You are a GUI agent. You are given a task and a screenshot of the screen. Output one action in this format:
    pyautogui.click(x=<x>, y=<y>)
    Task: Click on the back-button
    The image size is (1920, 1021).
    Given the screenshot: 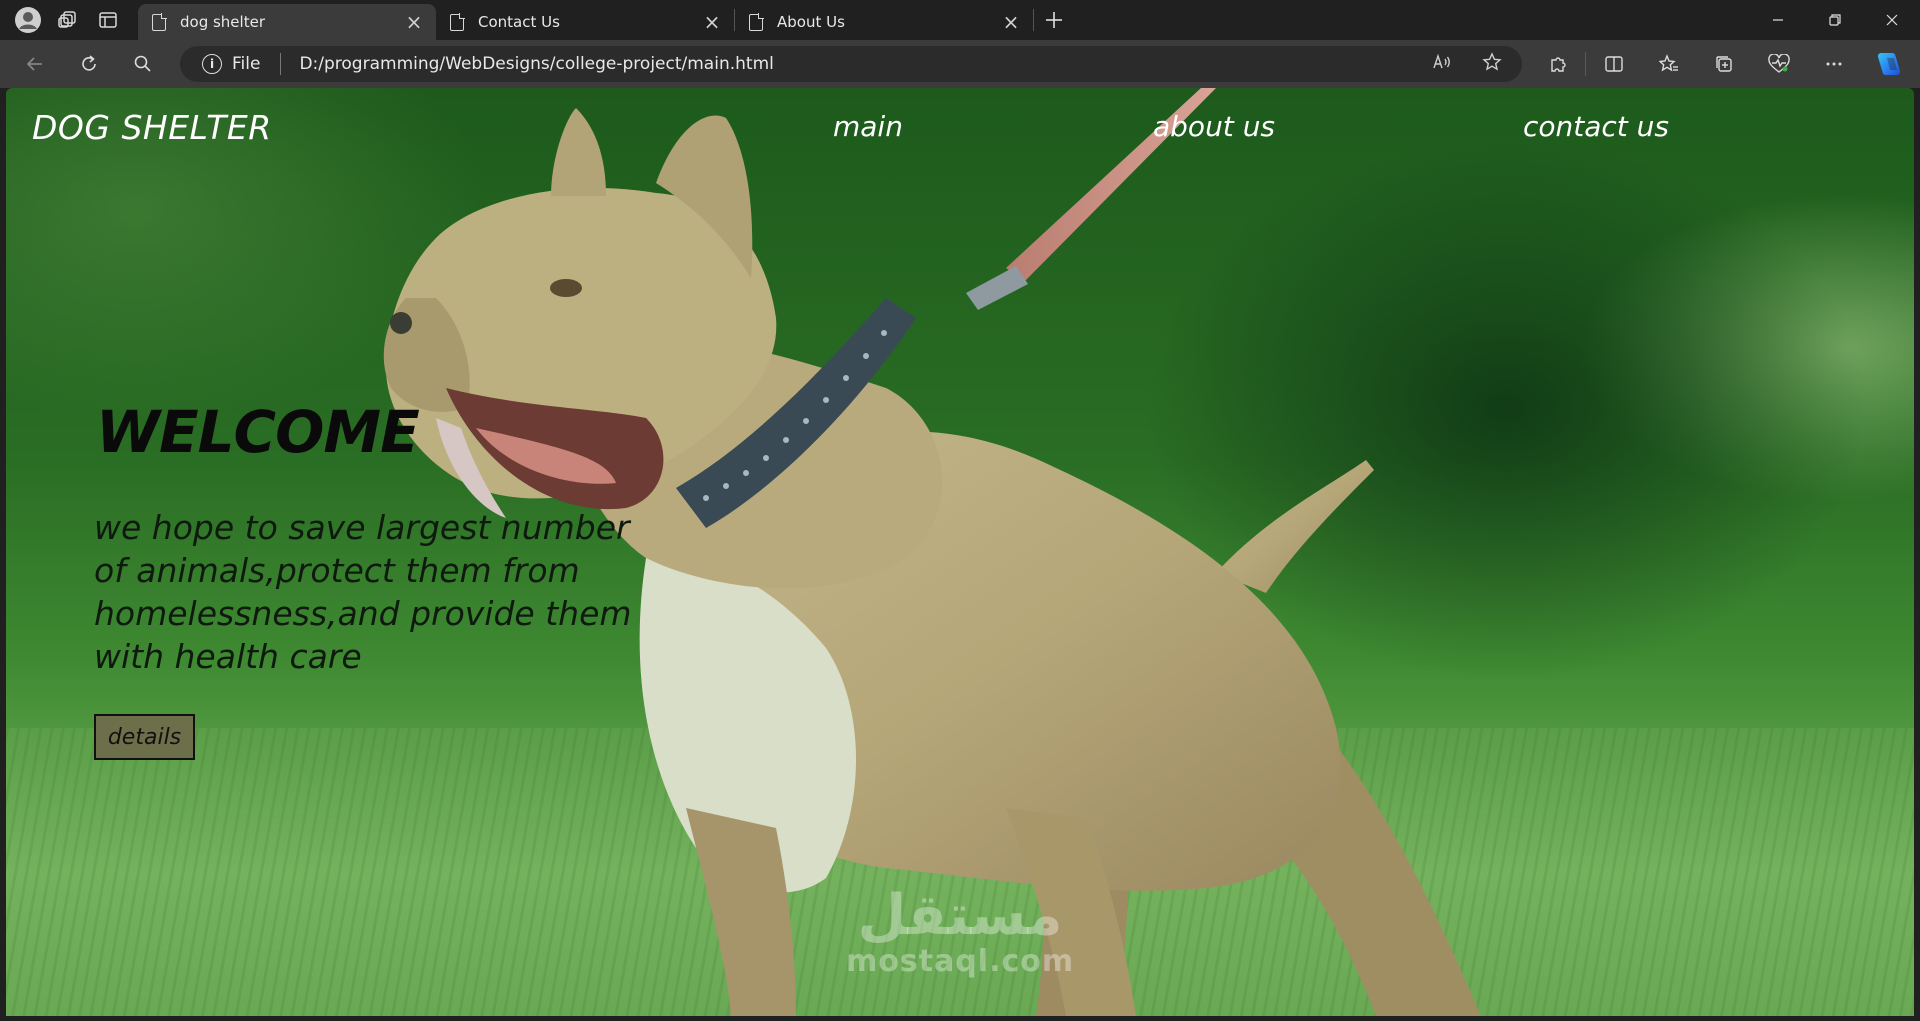 What is the action you would take?
    pyautogui.click(x=35, y=64)
    